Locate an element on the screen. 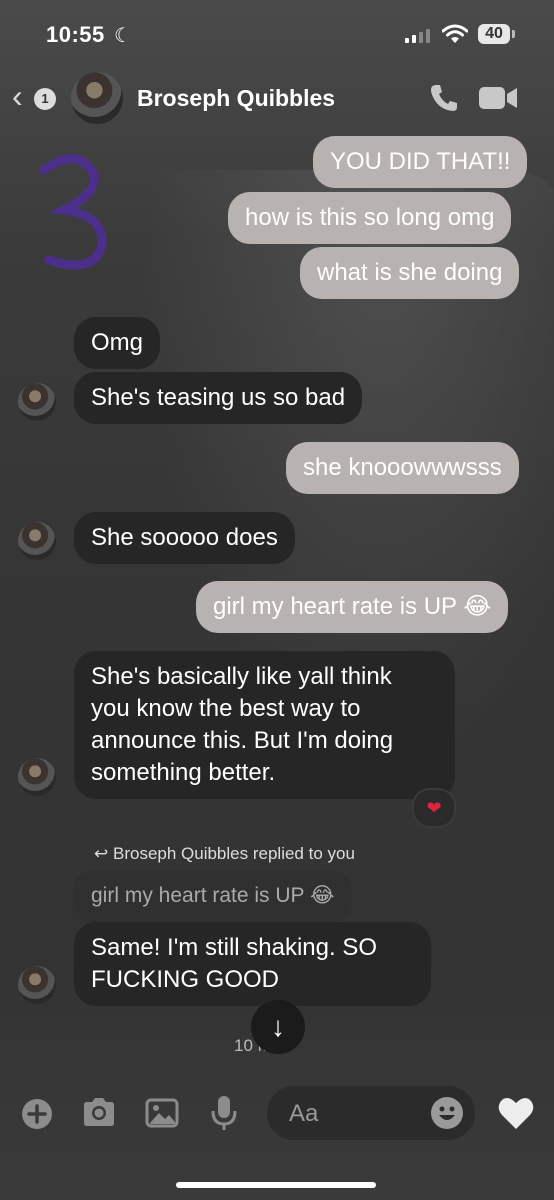 This screenshot has width=554, height=1200. message-line: FUCKING GOOD is located at coordinates (185, 979).